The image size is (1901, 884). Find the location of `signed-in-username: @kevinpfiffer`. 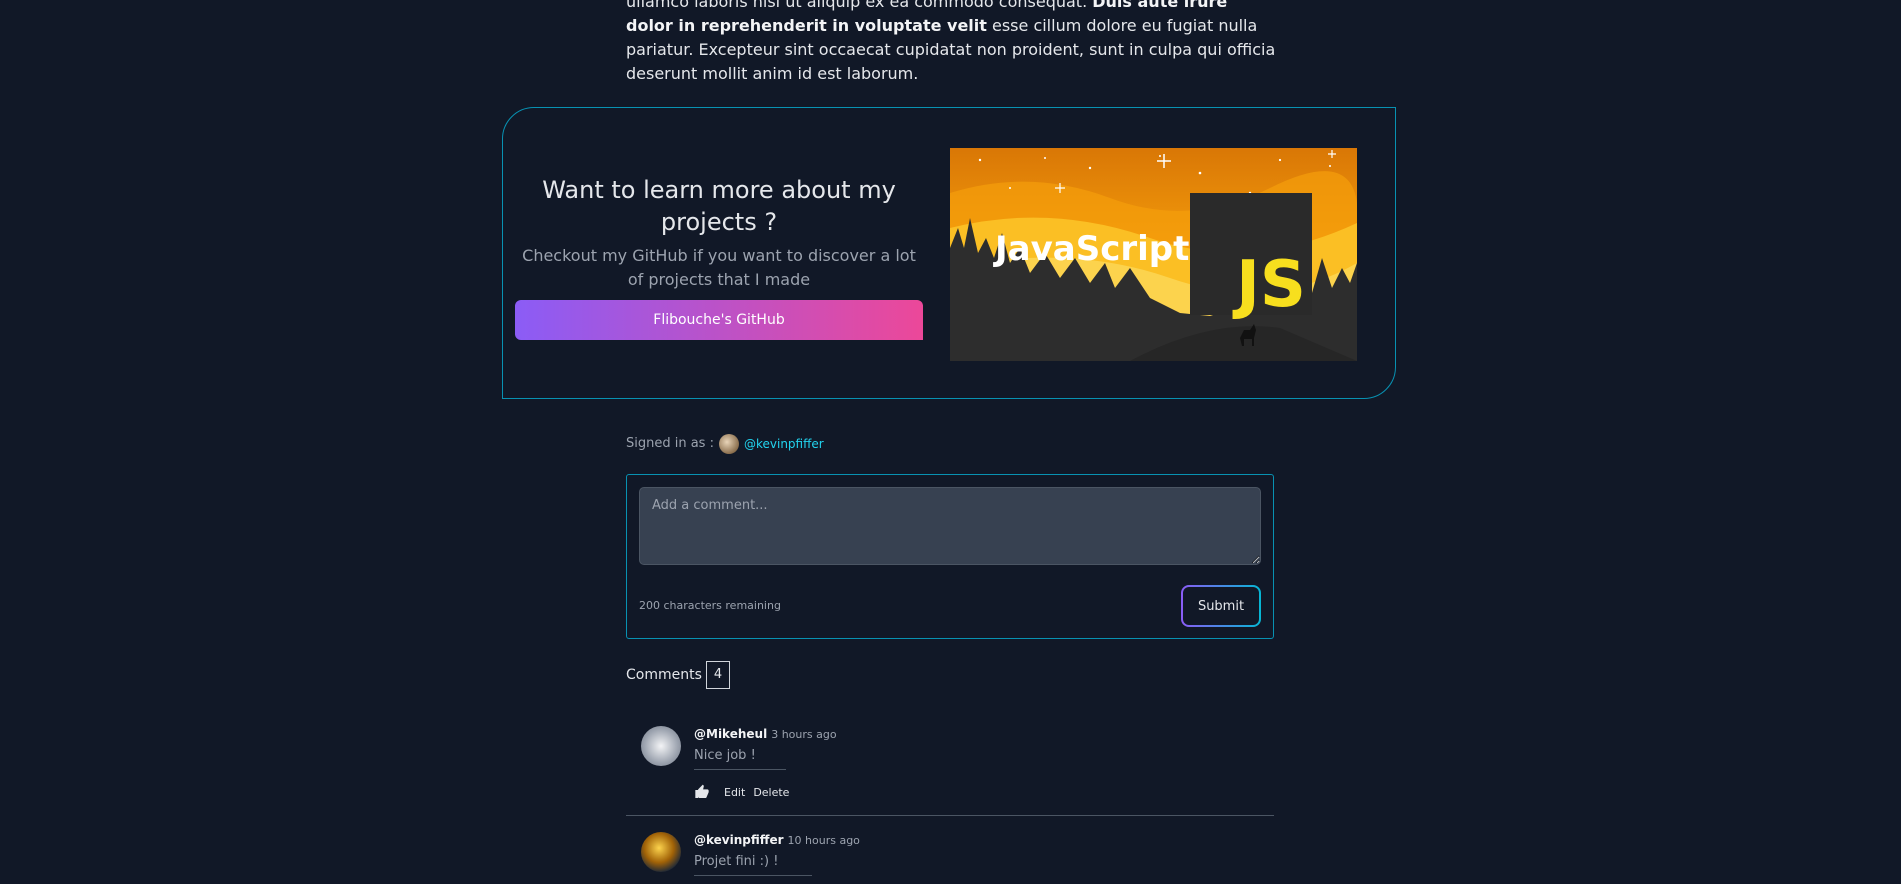

signed-in-username: @kevinpfiffer is located at coordinates (784, 444).